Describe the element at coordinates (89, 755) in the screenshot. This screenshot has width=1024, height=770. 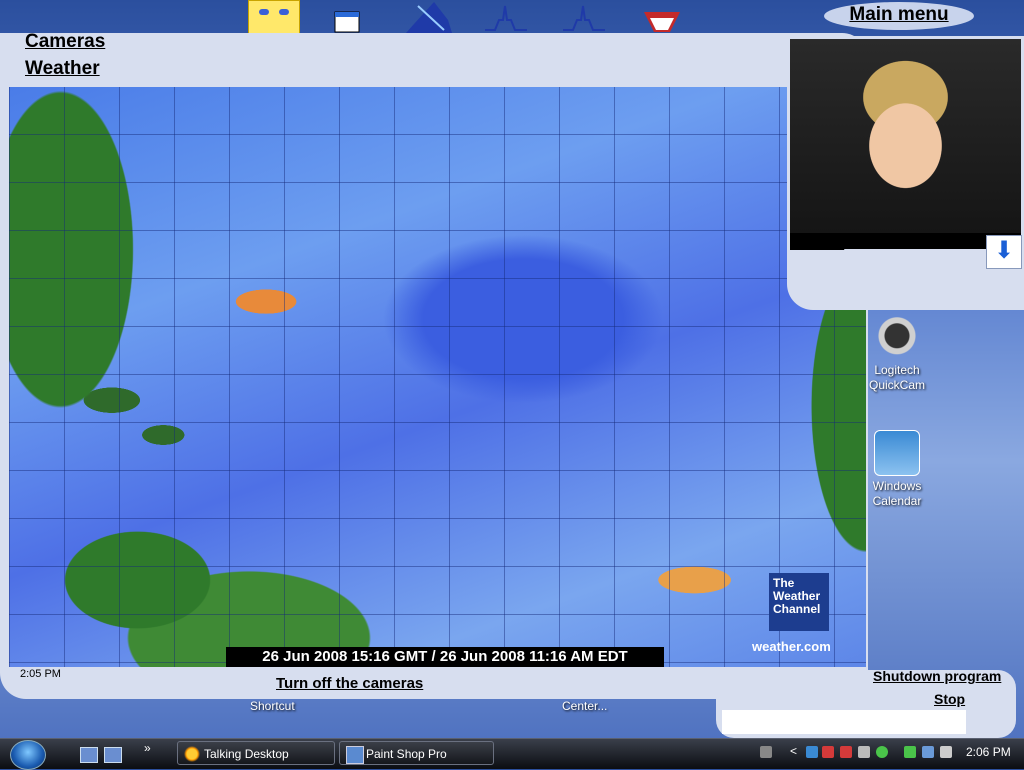
I see `show-desktop-icon` at that location.